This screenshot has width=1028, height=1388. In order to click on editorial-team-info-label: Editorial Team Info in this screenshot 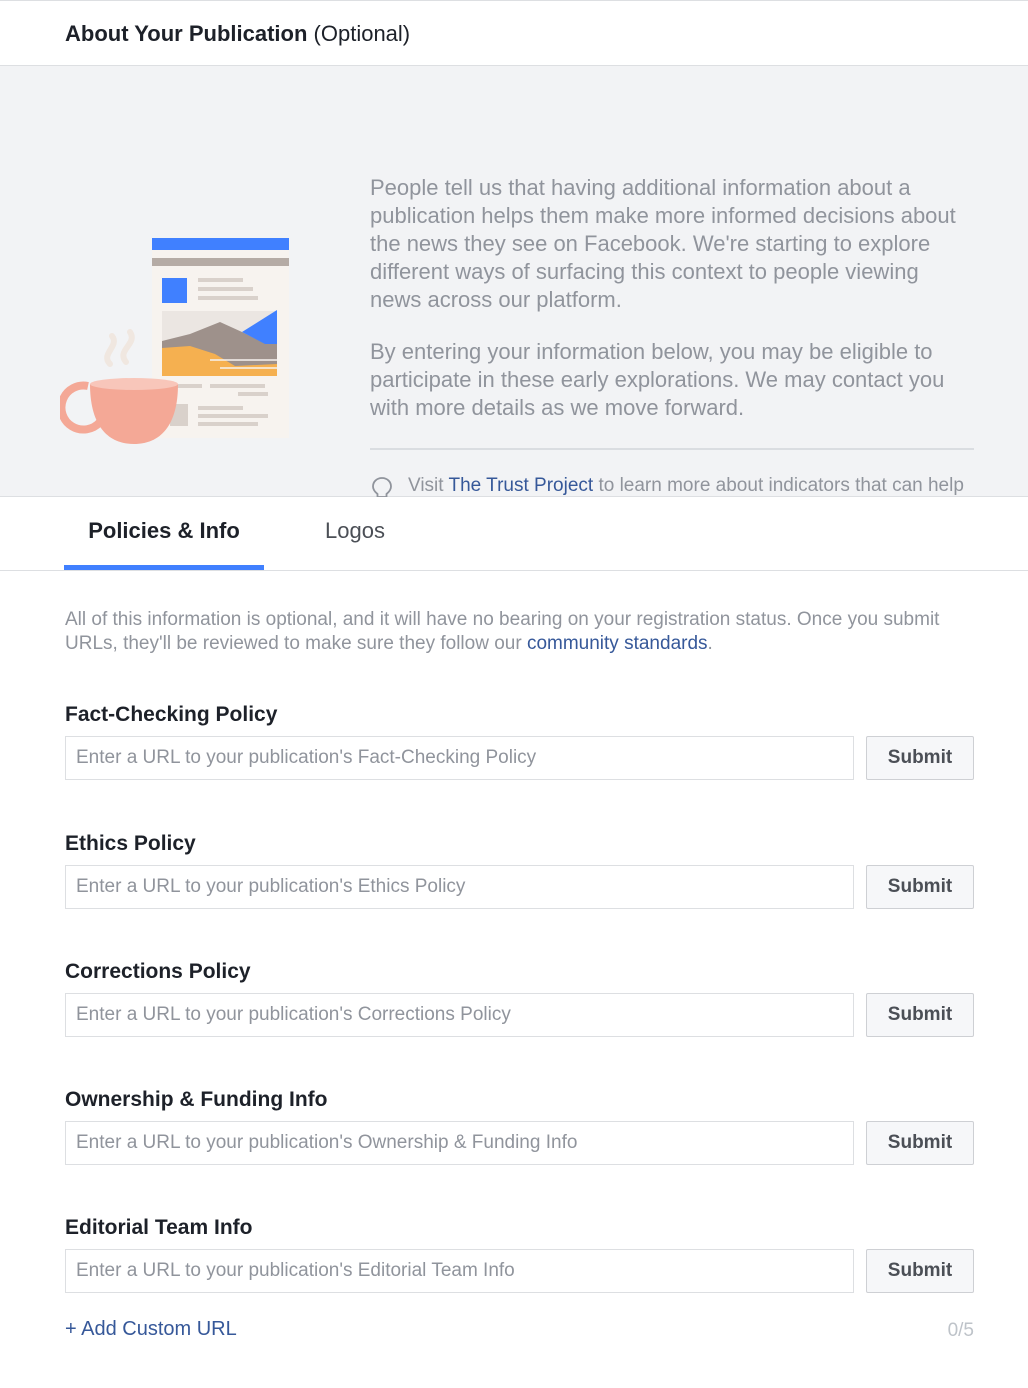, I will do `click(159, 1227)`.